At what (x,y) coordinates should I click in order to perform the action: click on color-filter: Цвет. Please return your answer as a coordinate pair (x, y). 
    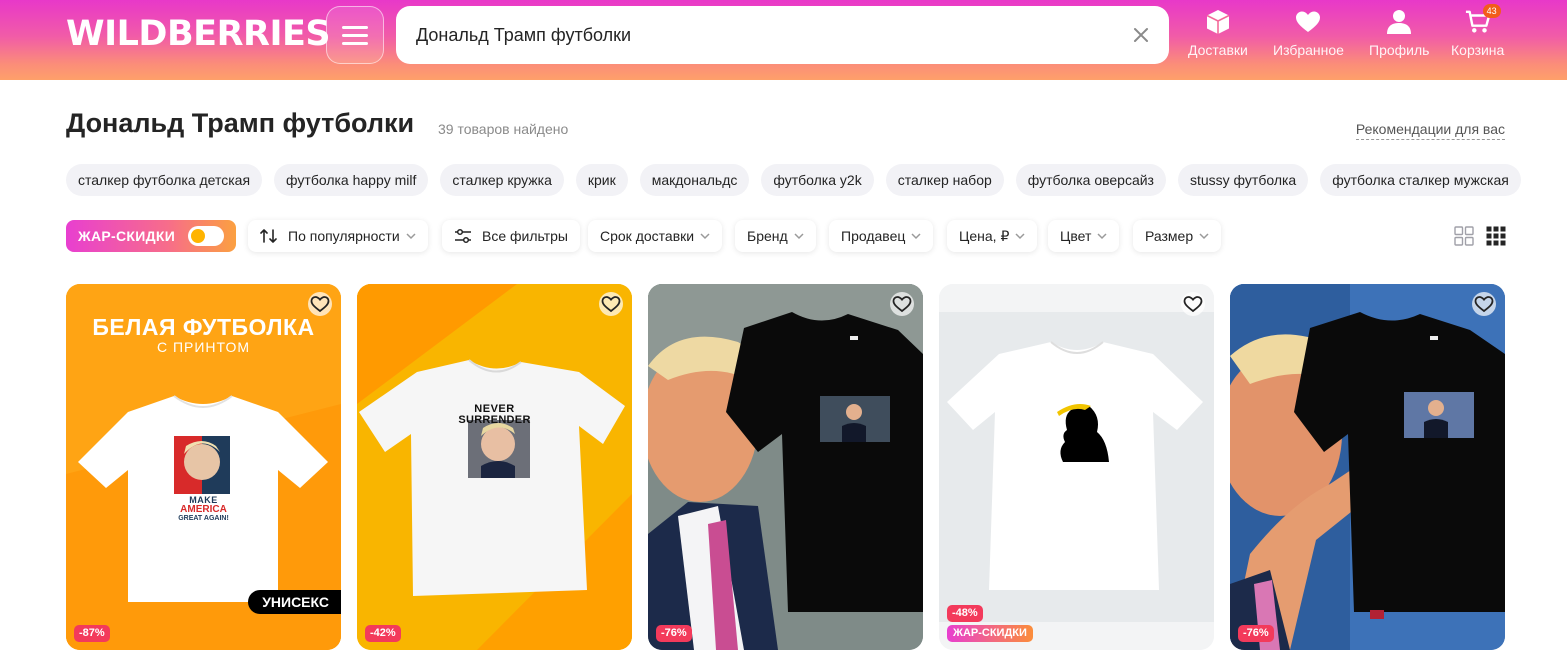
    Looking at the image, I should click on (1084, 236).